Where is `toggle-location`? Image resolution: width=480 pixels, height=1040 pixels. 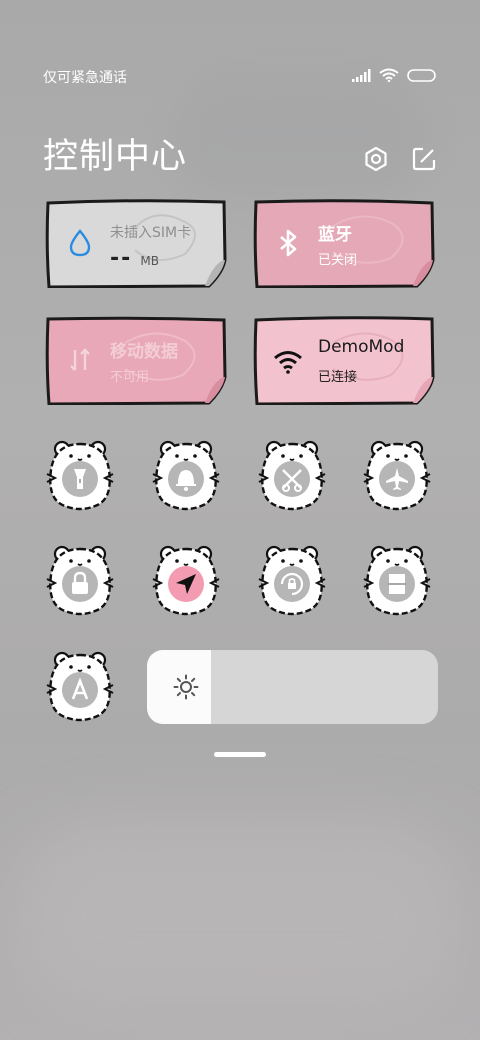 toggle-location is located at coordinates (186, 581).